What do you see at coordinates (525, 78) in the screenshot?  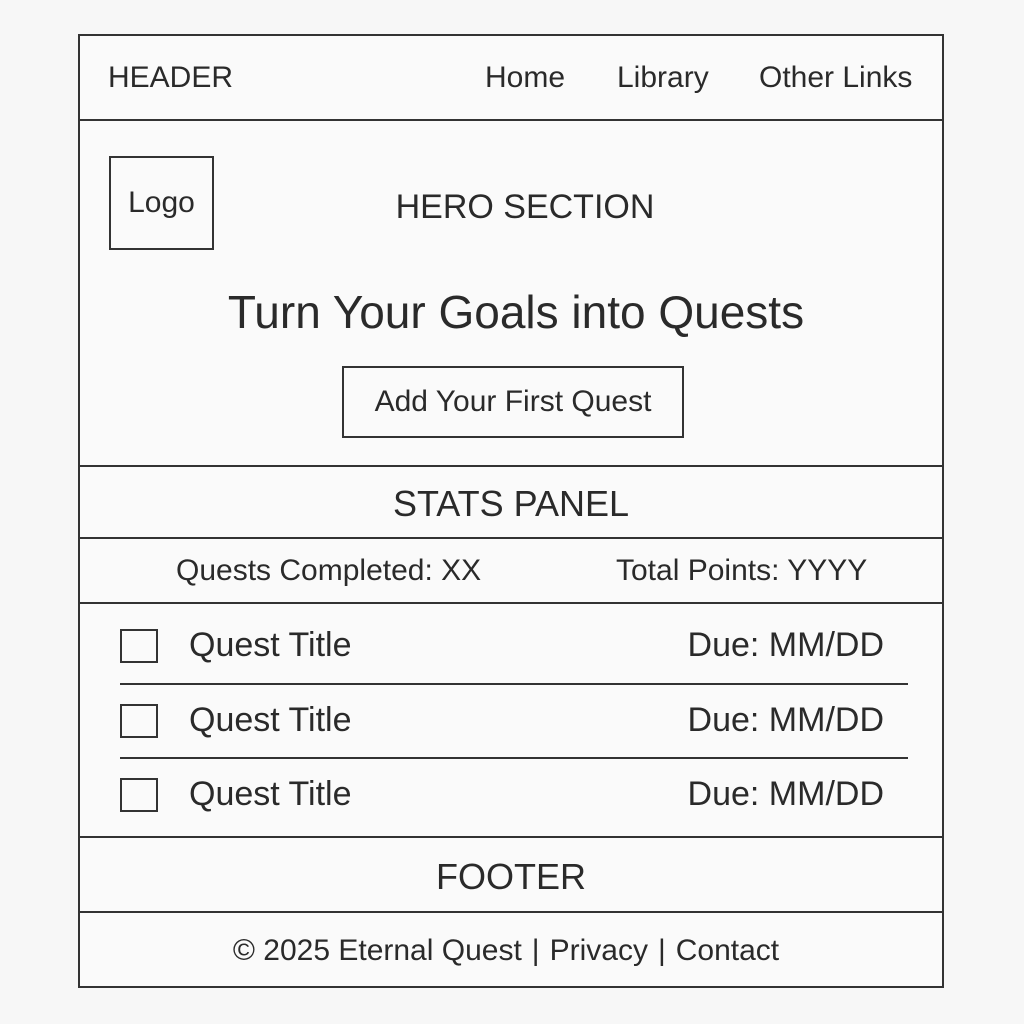 I see `nav-link-home: Home` at bounding box center [525, 78].